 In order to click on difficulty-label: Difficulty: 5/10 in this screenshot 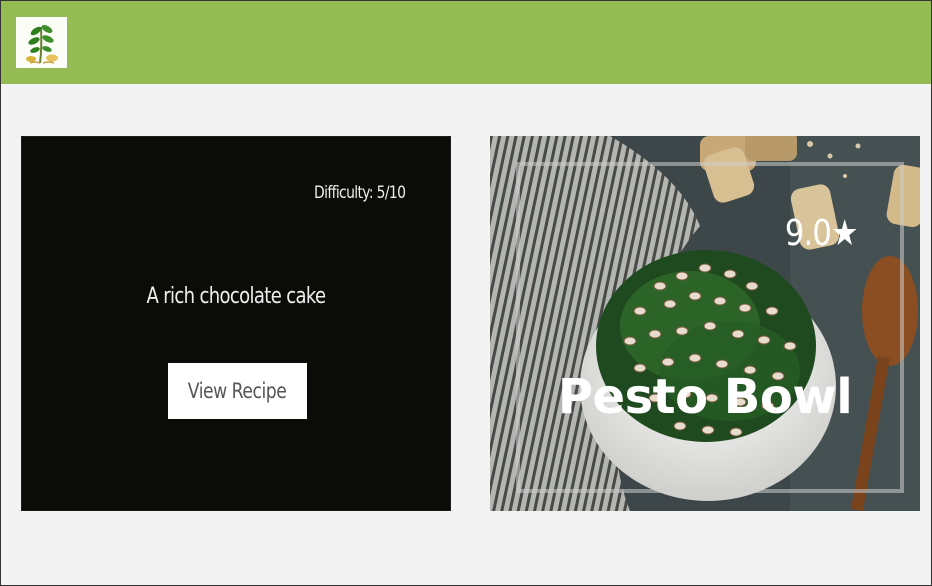, I will do `click(359, 193)`.